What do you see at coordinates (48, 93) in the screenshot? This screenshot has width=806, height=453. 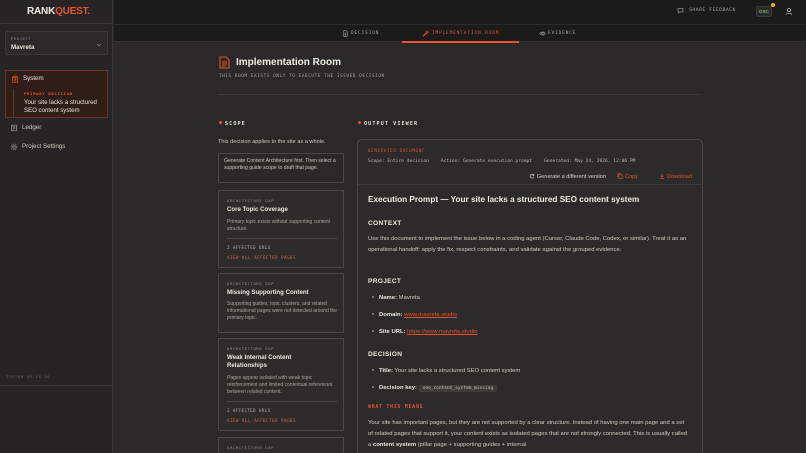 I see `primary-decision-tag: PRIMARY DECISION` at bounding box center [48, 93].